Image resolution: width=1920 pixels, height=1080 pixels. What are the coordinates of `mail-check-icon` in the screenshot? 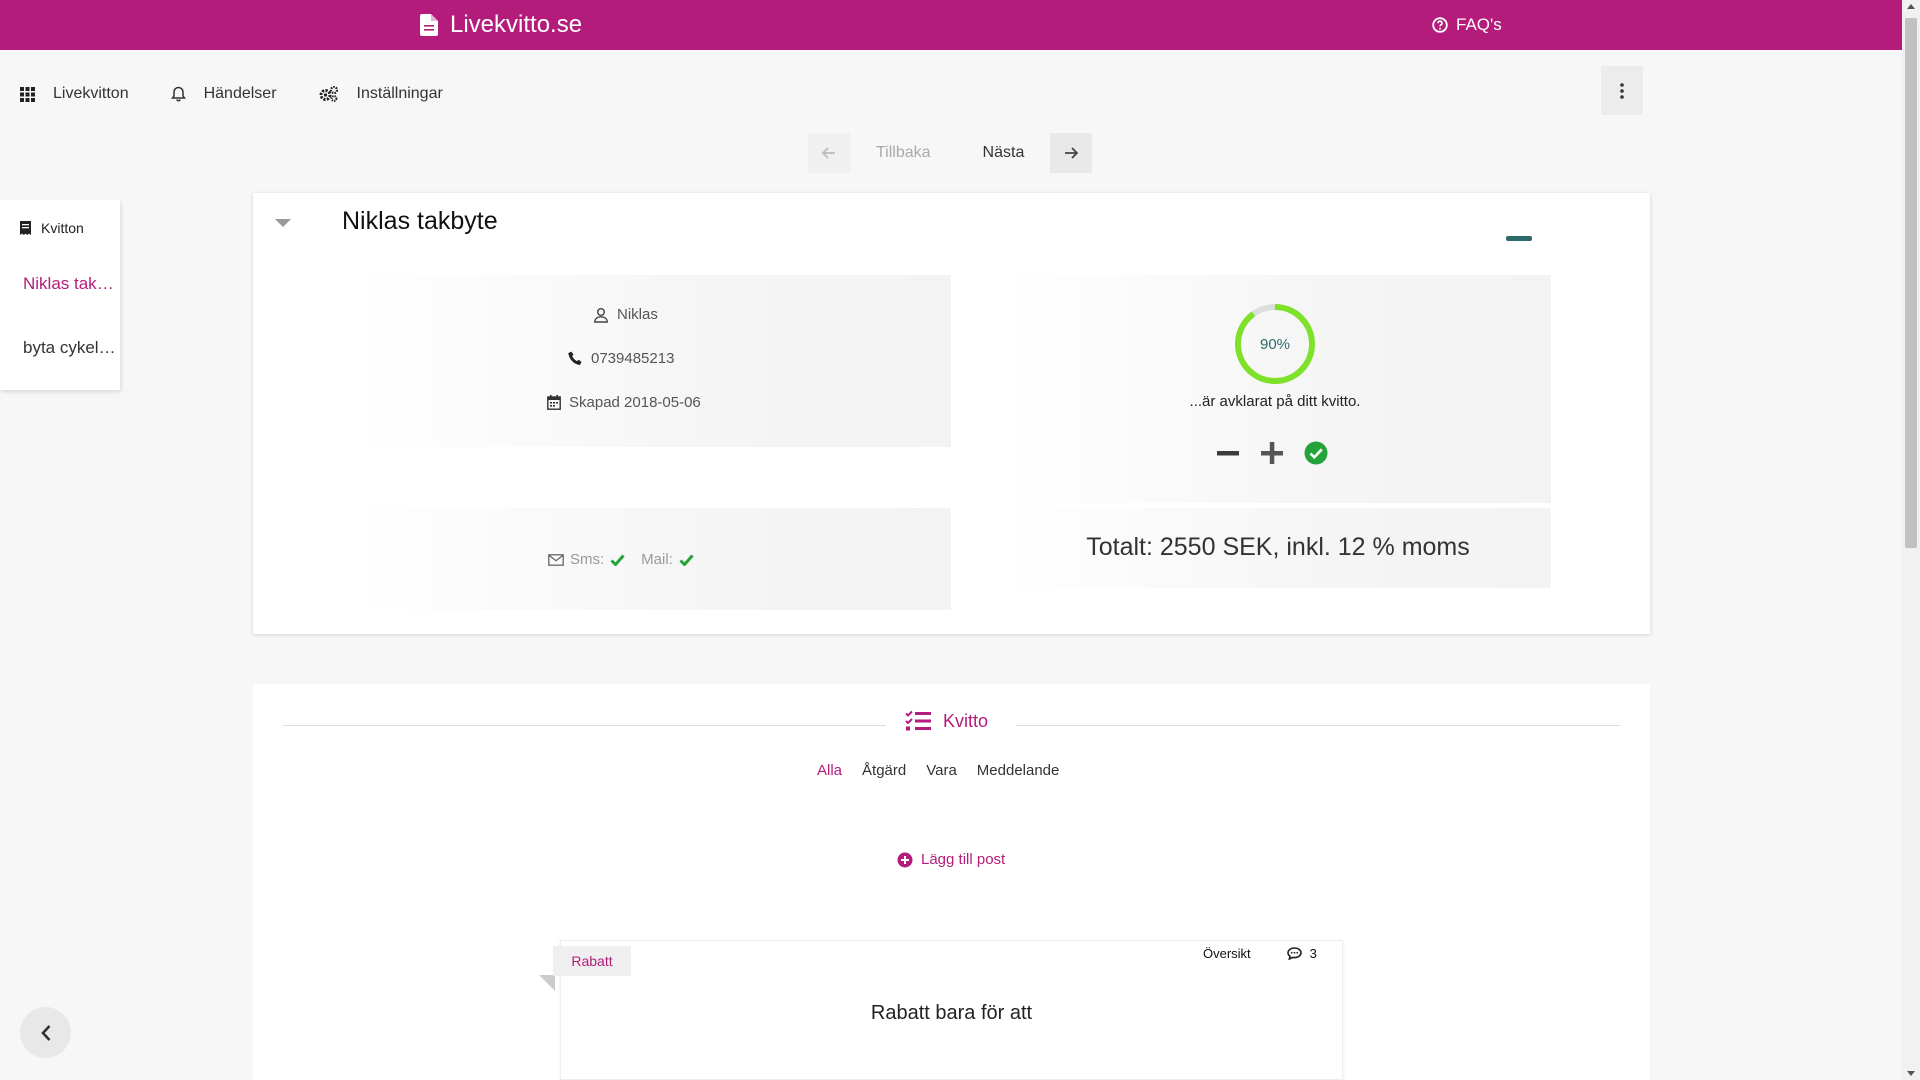 It's located at (686, 560).